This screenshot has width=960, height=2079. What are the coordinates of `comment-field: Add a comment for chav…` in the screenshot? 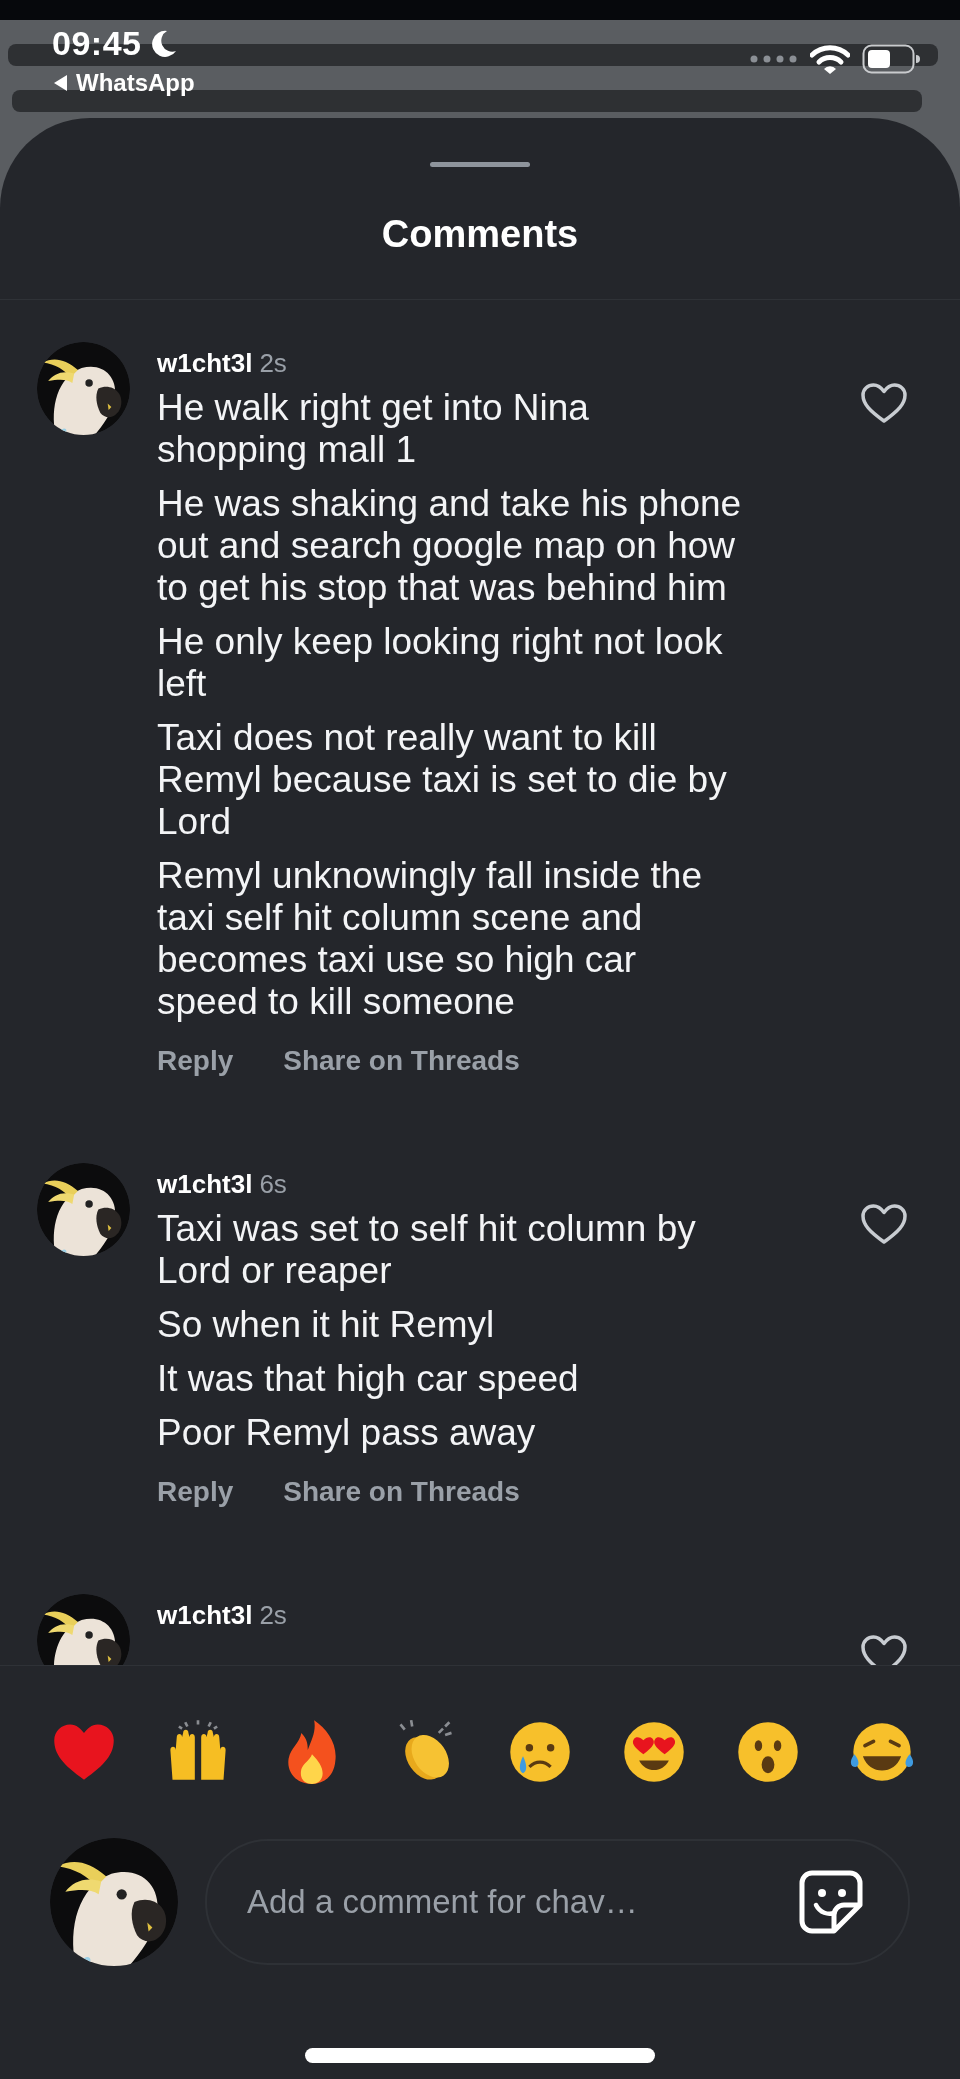 It's located at (557, 1902).